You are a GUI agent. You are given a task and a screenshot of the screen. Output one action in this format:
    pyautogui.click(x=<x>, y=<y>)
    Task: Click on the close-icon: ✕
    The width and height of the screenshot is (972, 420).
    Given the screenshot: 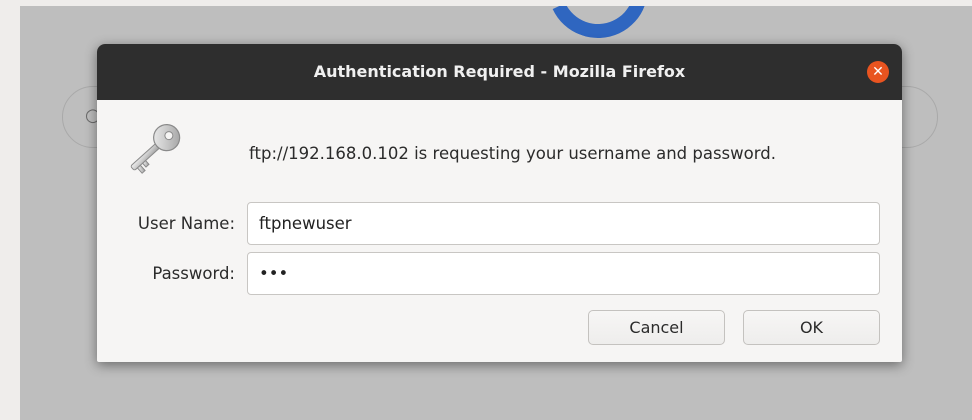 What is the action you would take?
    pyautogui.click(x=878, y=72)
    